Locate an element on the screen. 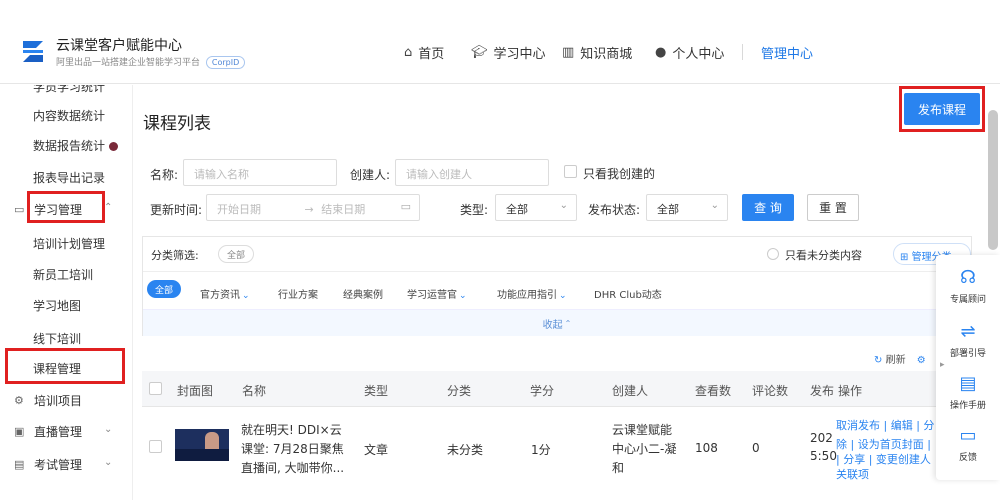  date-range-arrow: → is located at coordinates (309, 209).